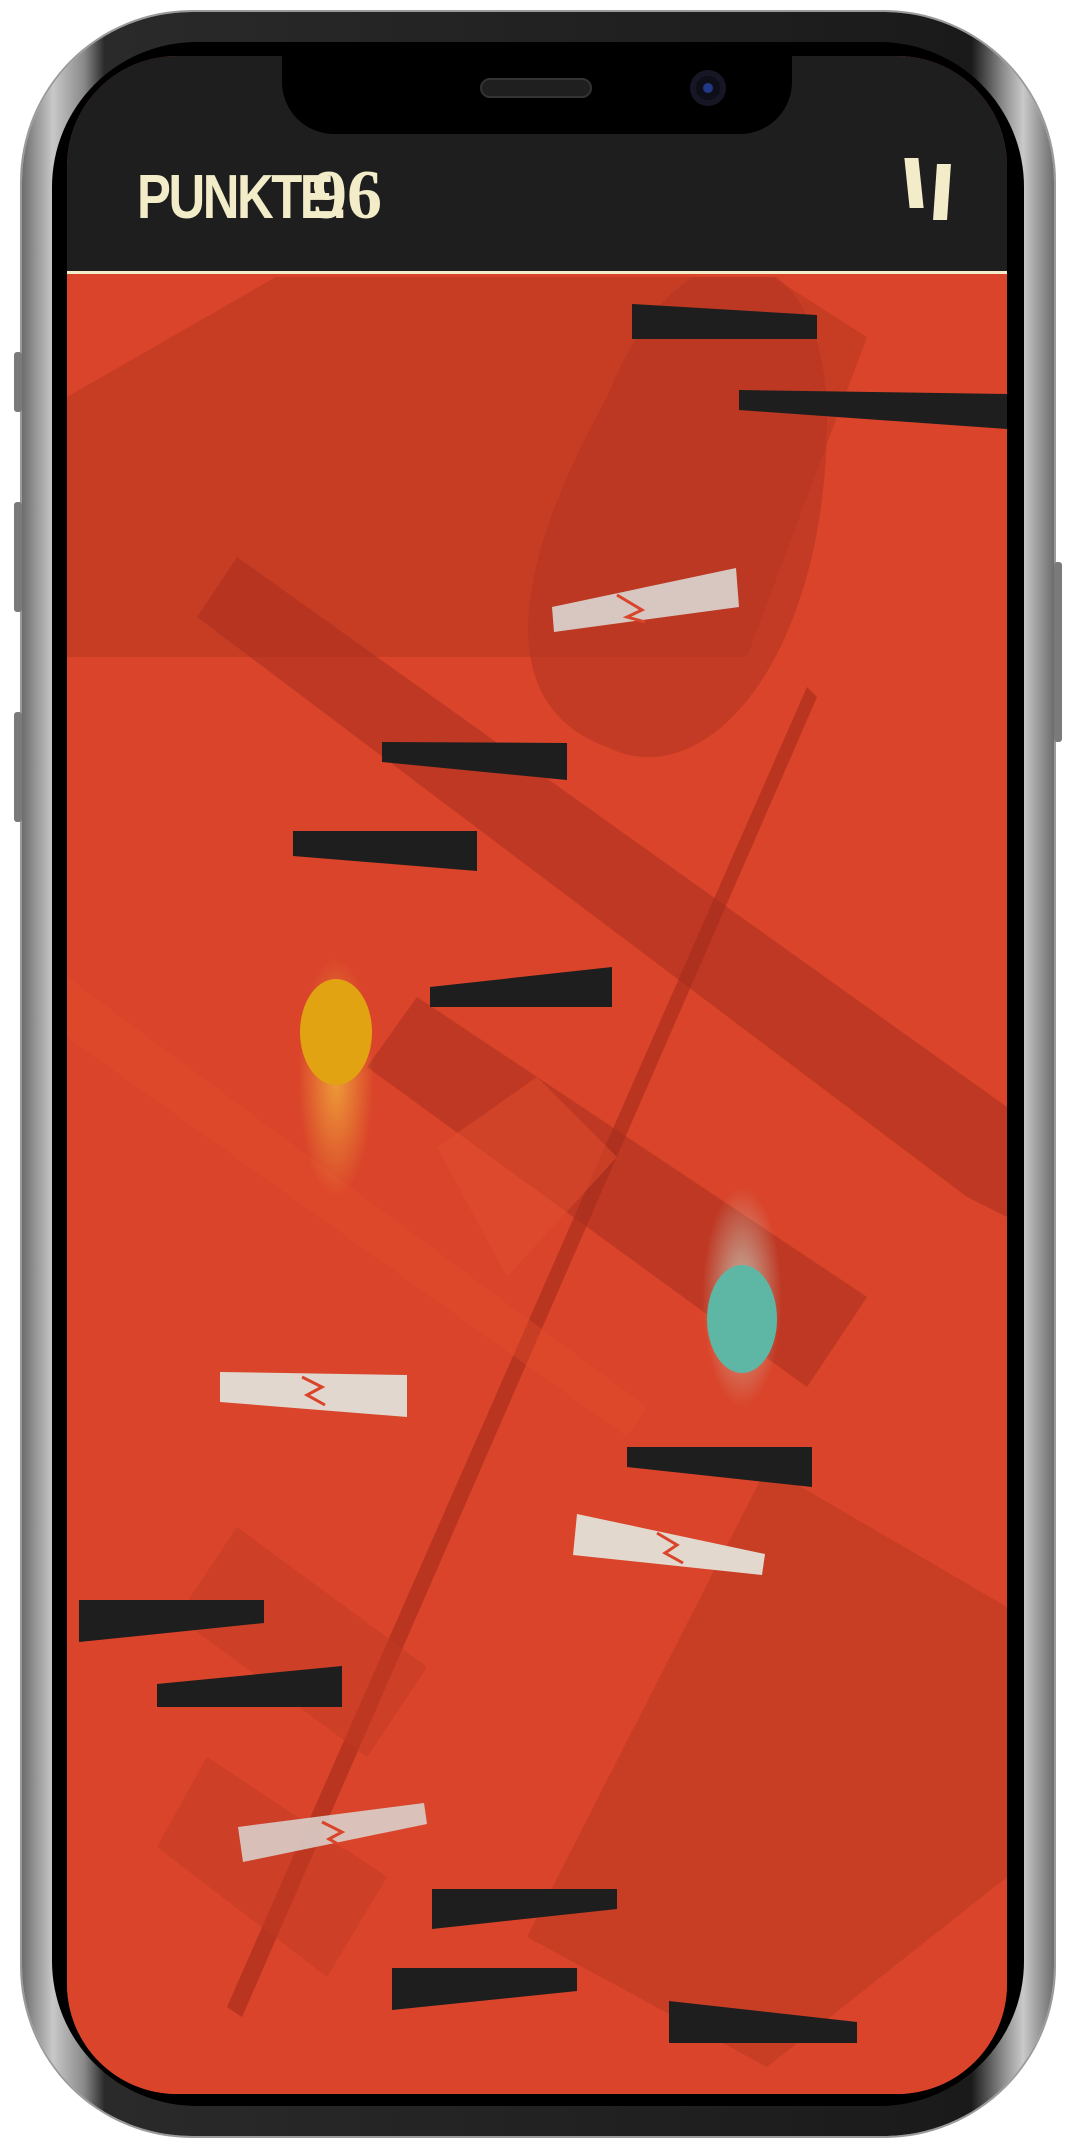 The image size is (1070, 2148). Describe the element at coordinates (18, 382) in the screenshot. I see `mute-switch` at that location.